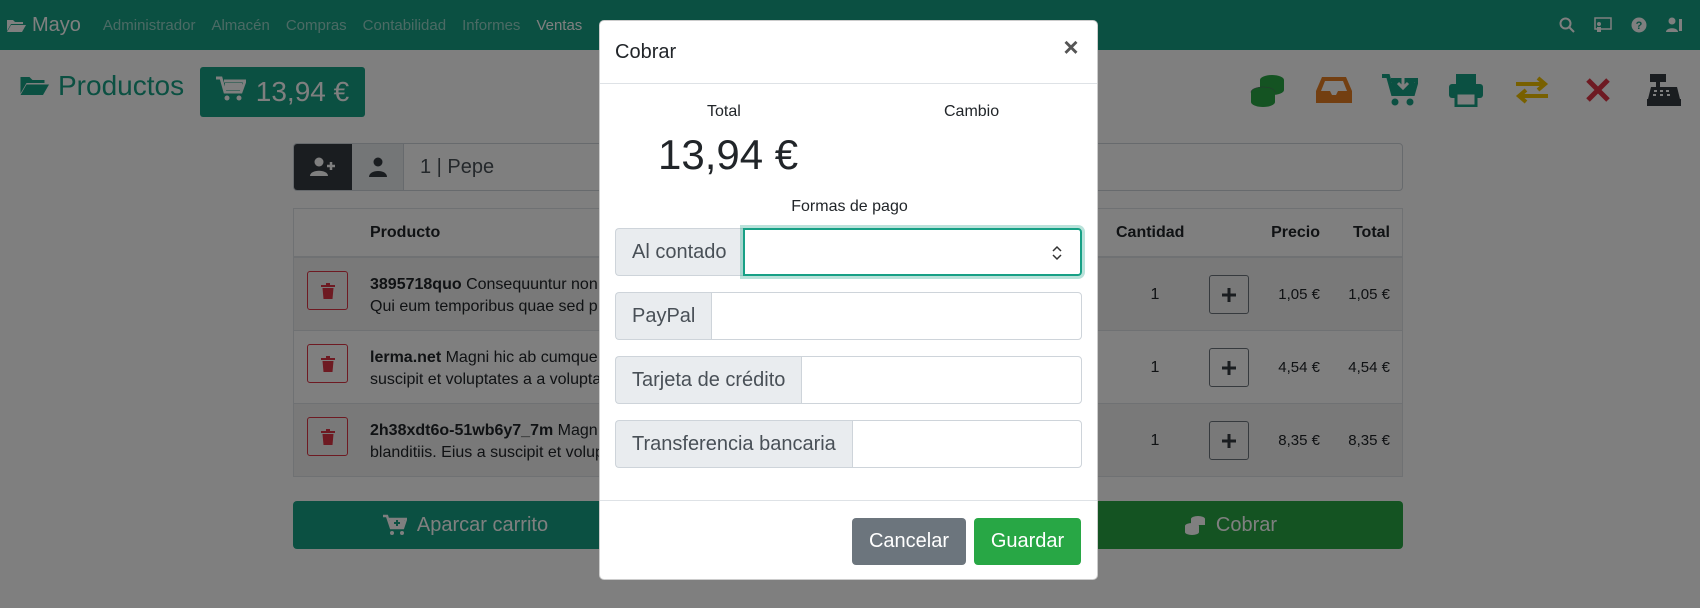  I want to click on change-label: Cambio, so click(972, 111).